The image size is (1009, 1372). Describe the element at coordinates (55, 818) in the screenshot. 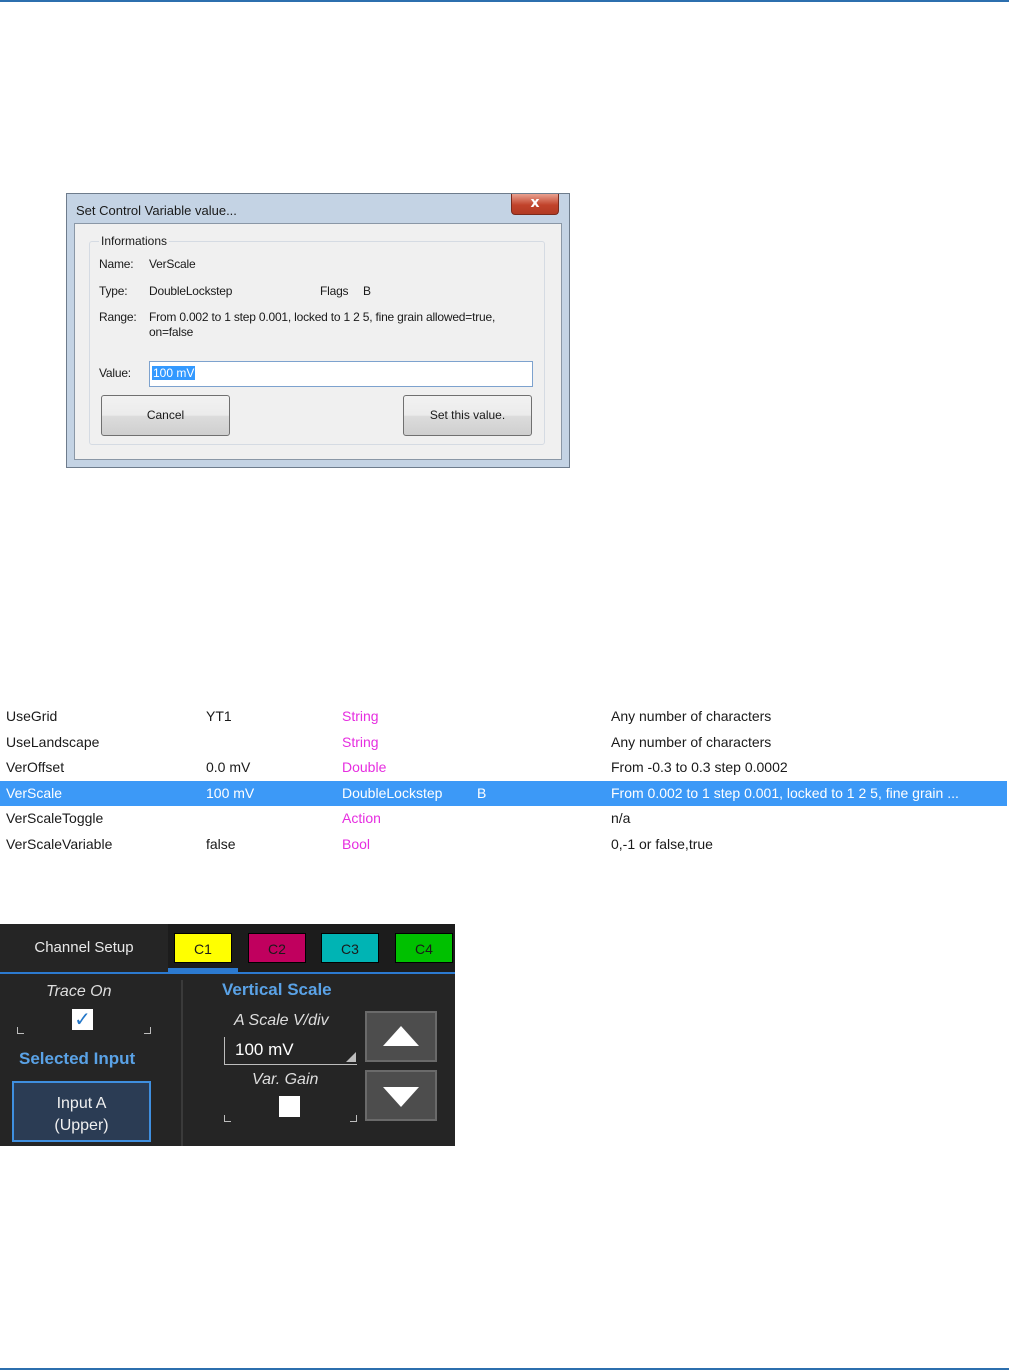

I see `row-name: VerScaleToggle` at that location.